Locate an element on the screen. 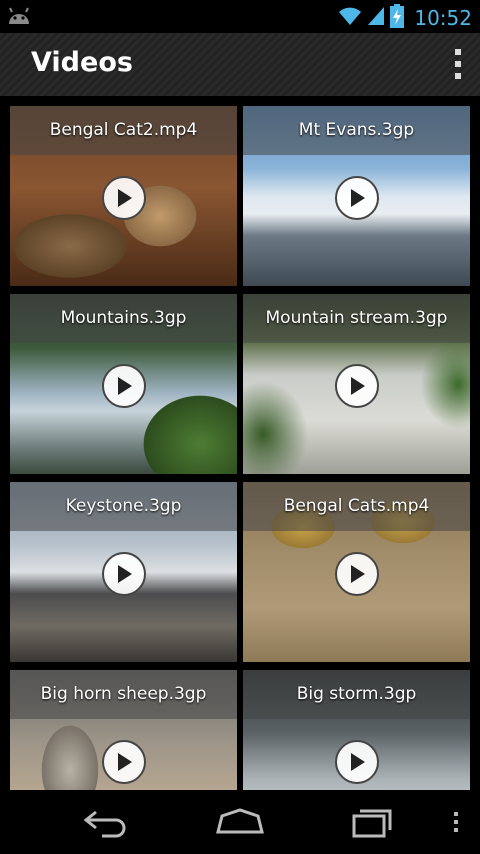 This screenshot has width=480, height=854. video-title: Mountain stream.3gp is located at coordinates (356, 318).